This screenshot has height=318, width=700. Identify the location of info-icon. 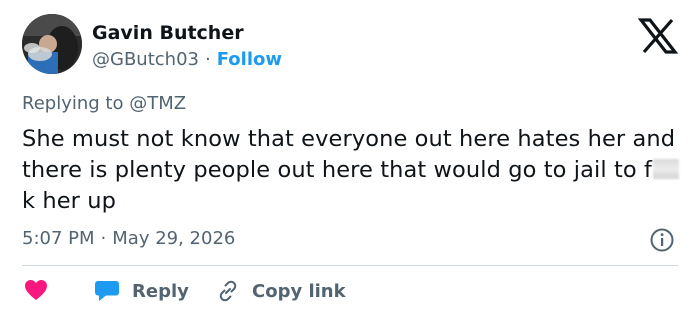
(662, 240).